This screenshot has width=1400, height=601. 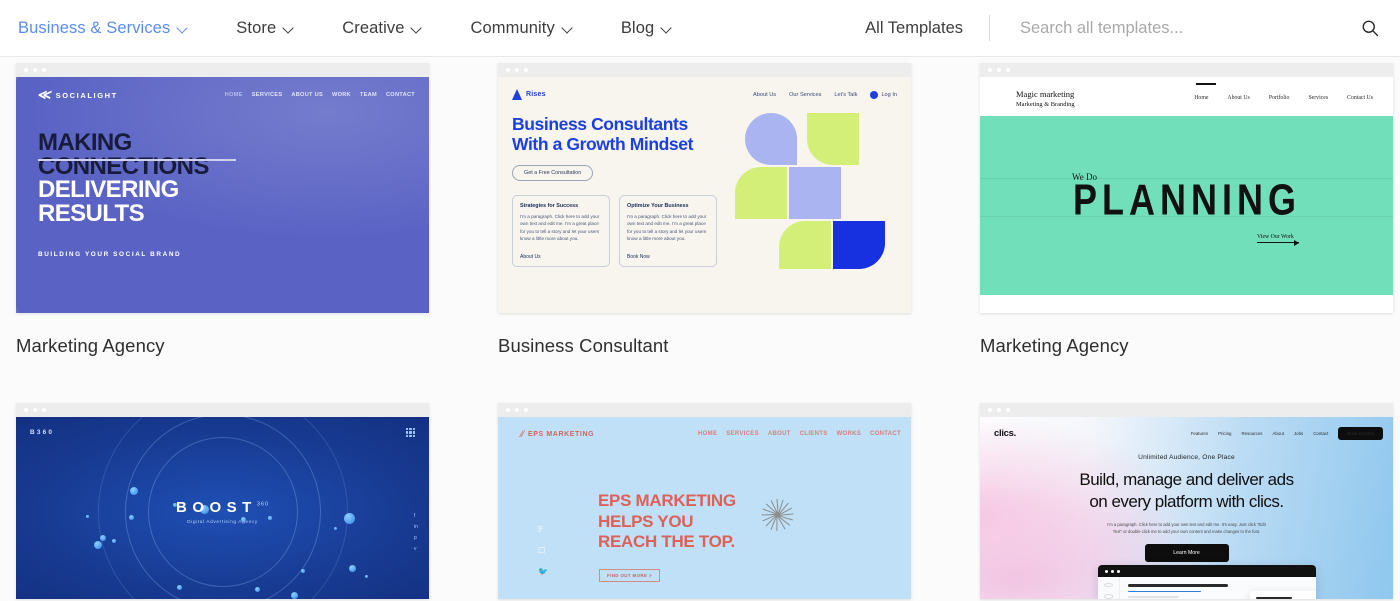 I want to click on social-links: f in p v, so click(x=416, y=532).